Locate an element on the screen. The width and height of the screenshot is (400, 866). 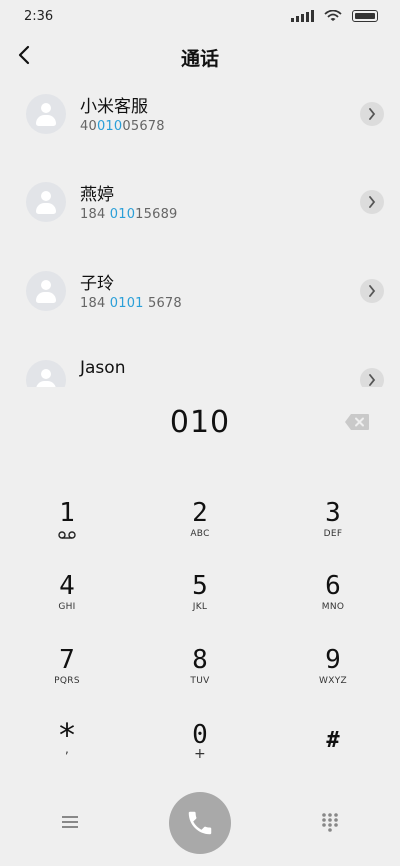
status-bar: 2:36 is located at coordinates (200, 17).